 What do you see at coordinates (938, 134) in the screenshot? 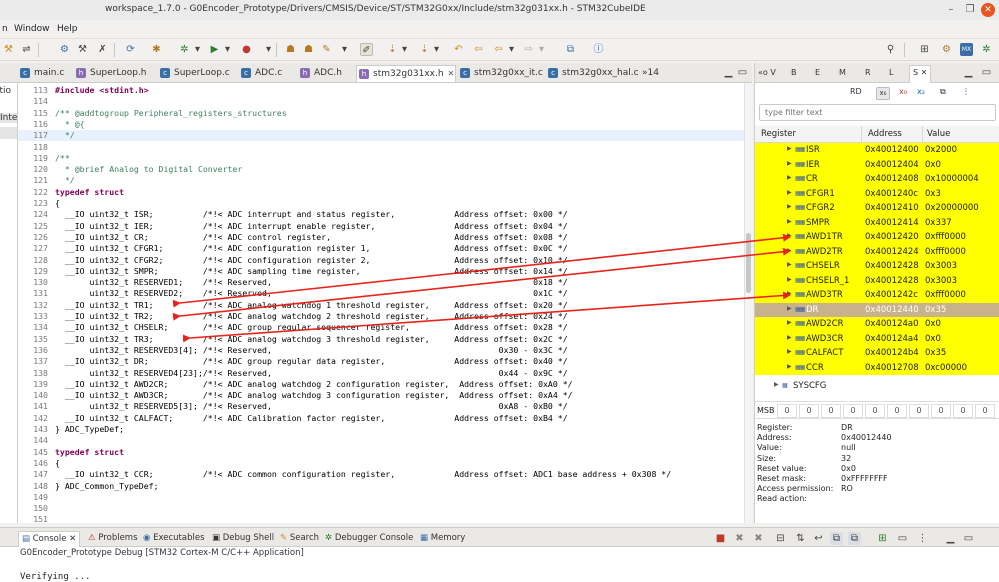
I see `column-value: Value` at bounding box center [938, 134].